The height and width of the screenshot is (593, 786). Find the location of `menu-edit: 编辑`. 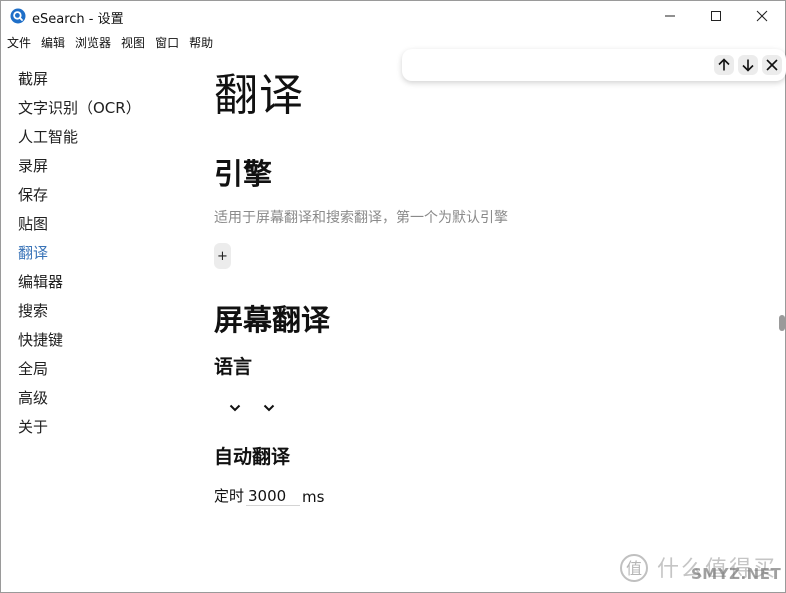

menu-edit: 编辑 is located at coordinates (52, 43).